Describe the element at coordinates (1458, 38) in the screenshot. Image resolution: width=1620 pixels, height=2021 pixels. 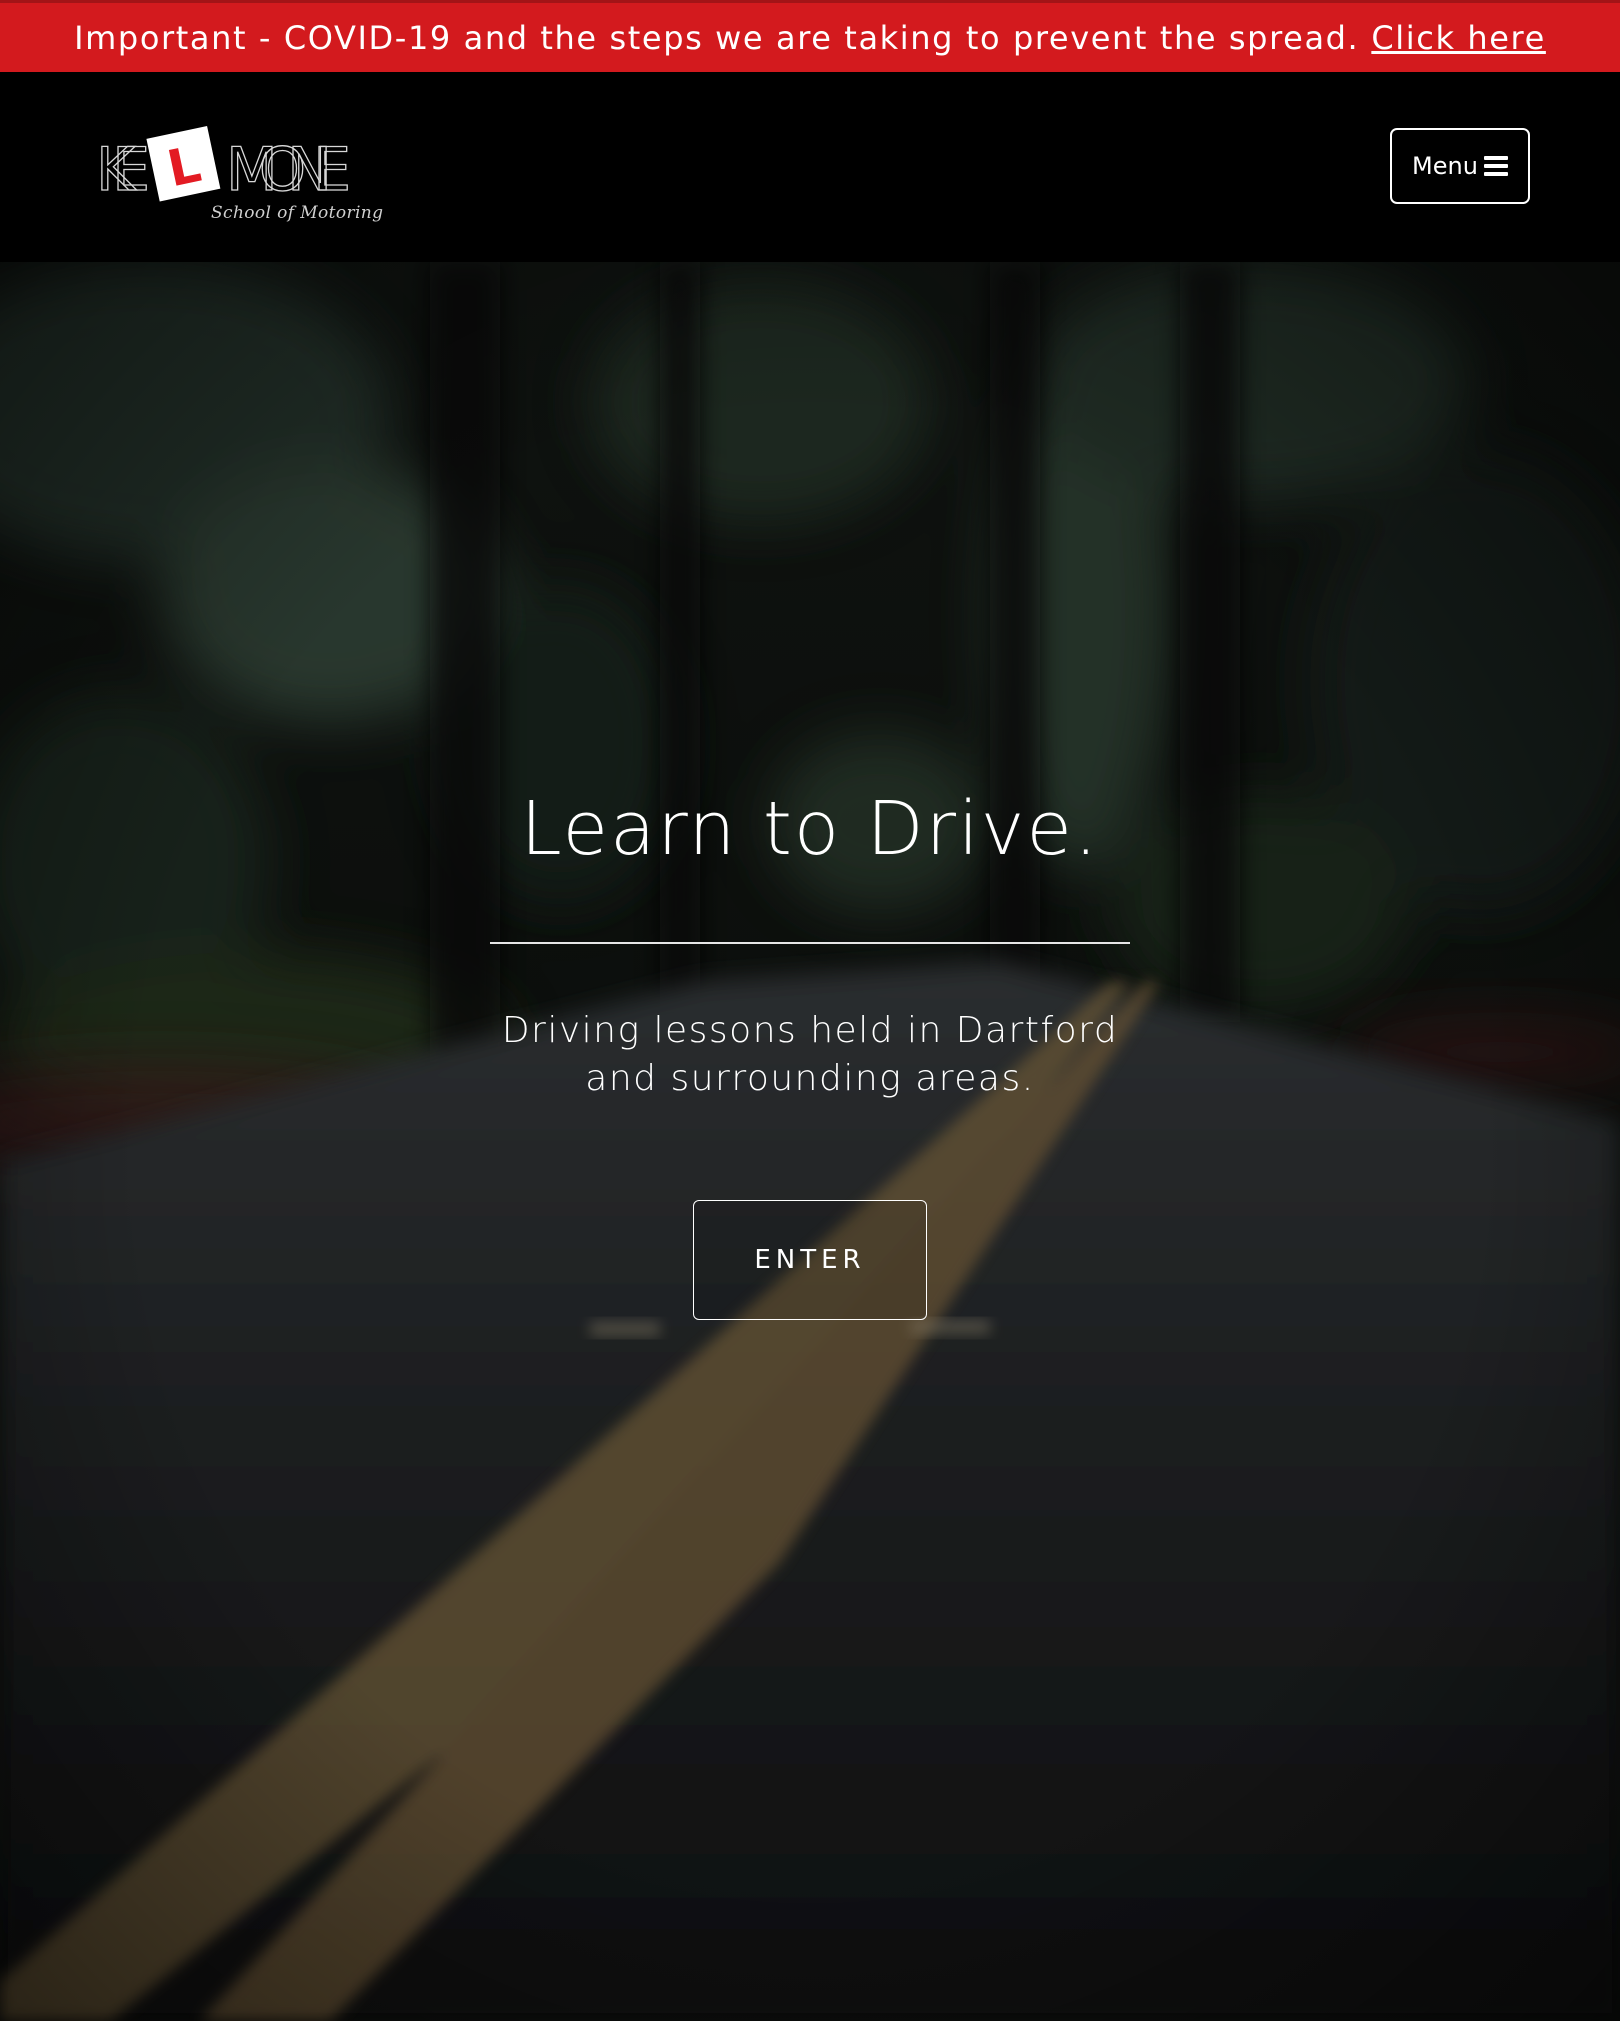
I see `alert-click-here-link: Click here` at that location.